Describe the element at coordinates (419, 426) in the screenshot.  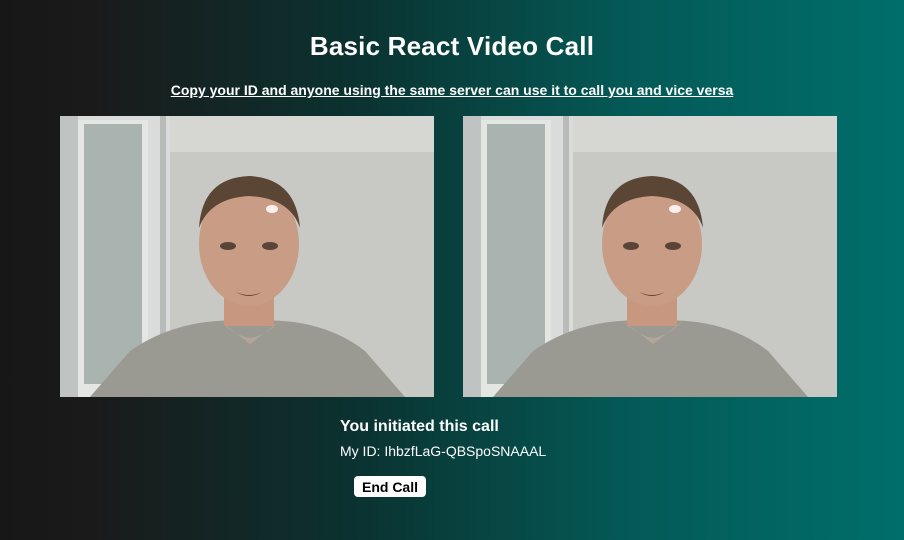
I see `call-status: You initiated this call` at that location.